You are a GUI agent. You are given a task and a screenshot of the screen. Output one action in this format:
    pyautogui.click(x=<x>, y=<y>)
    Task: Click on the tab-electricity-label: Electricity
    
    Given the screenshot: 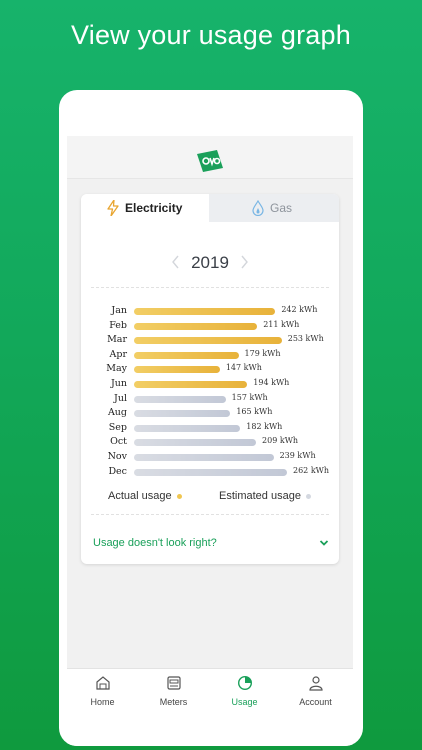 What is the action you would take?
    pyautogui.click(x=154, y=208)
    